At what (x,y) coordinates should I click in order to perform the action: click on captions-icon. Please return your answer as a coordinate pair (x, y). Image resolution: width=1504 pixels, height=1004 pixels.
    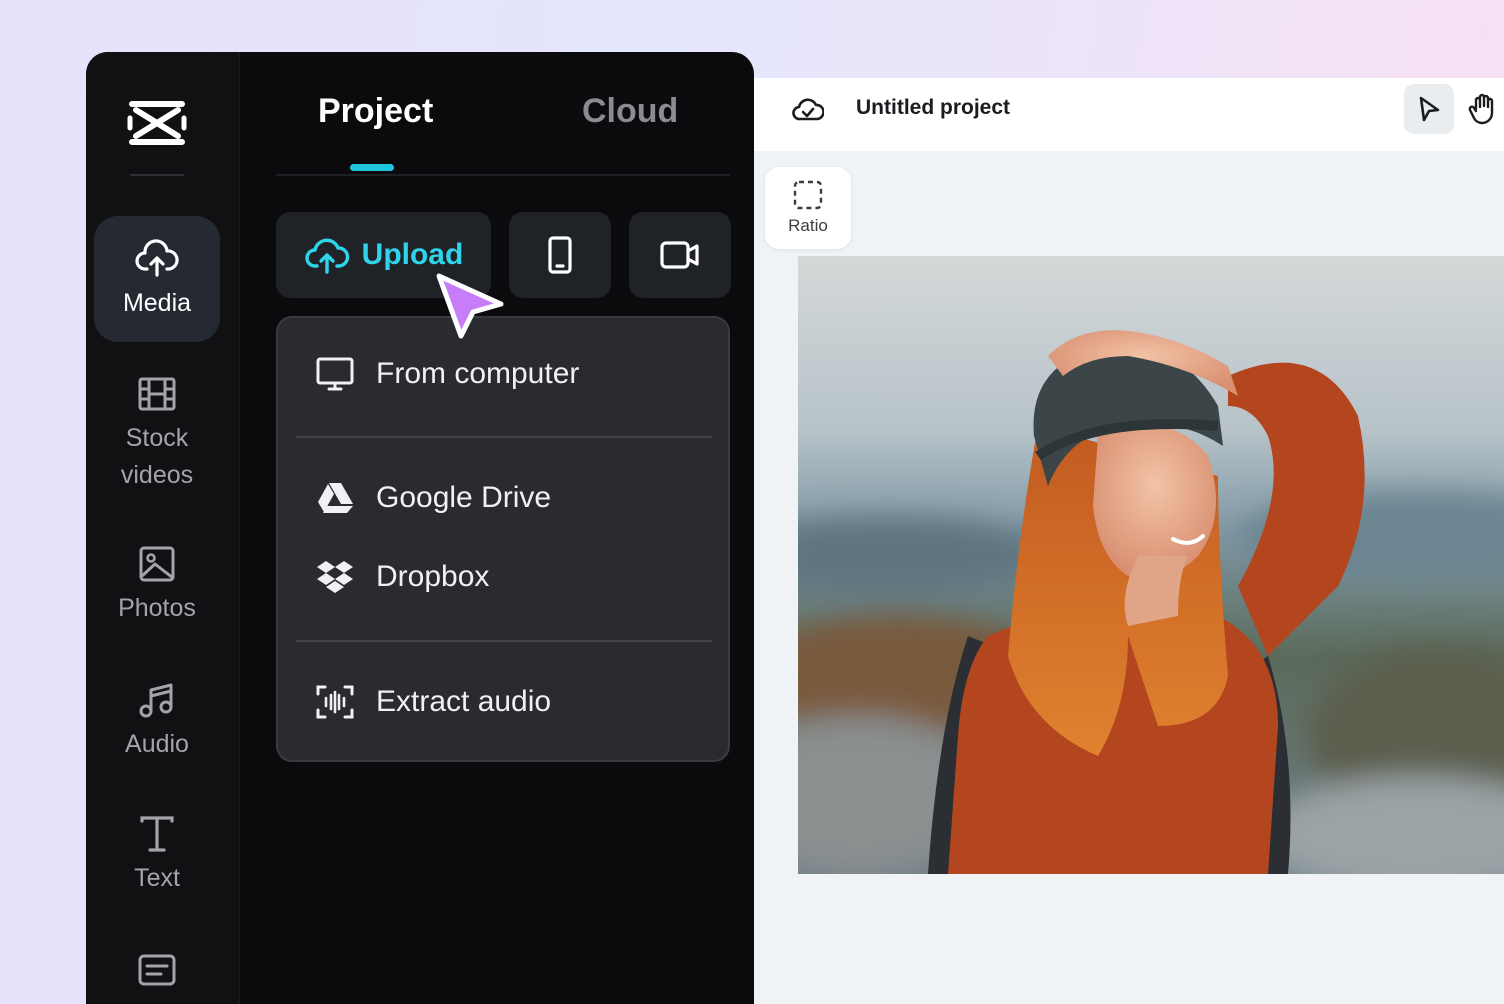
    Looking at the image, I should click on (157, 970).